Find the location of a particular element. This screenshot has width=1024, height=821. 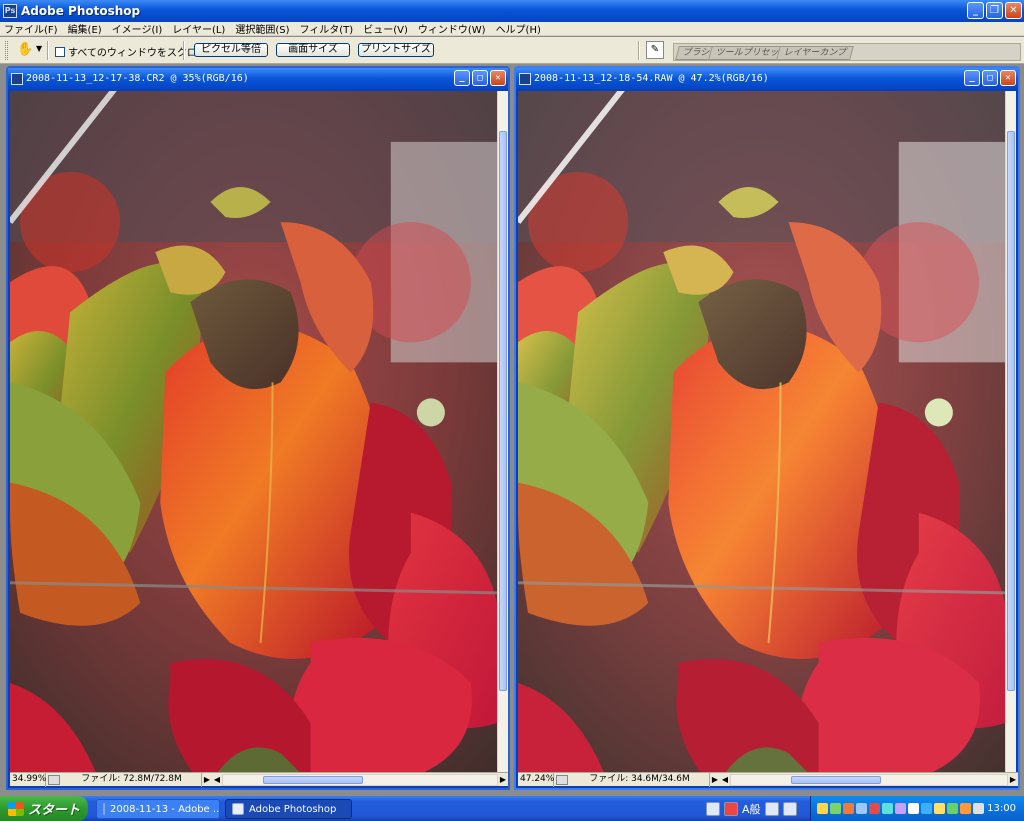

zoom-level: 47.24% is located at coordinates (536, 779).